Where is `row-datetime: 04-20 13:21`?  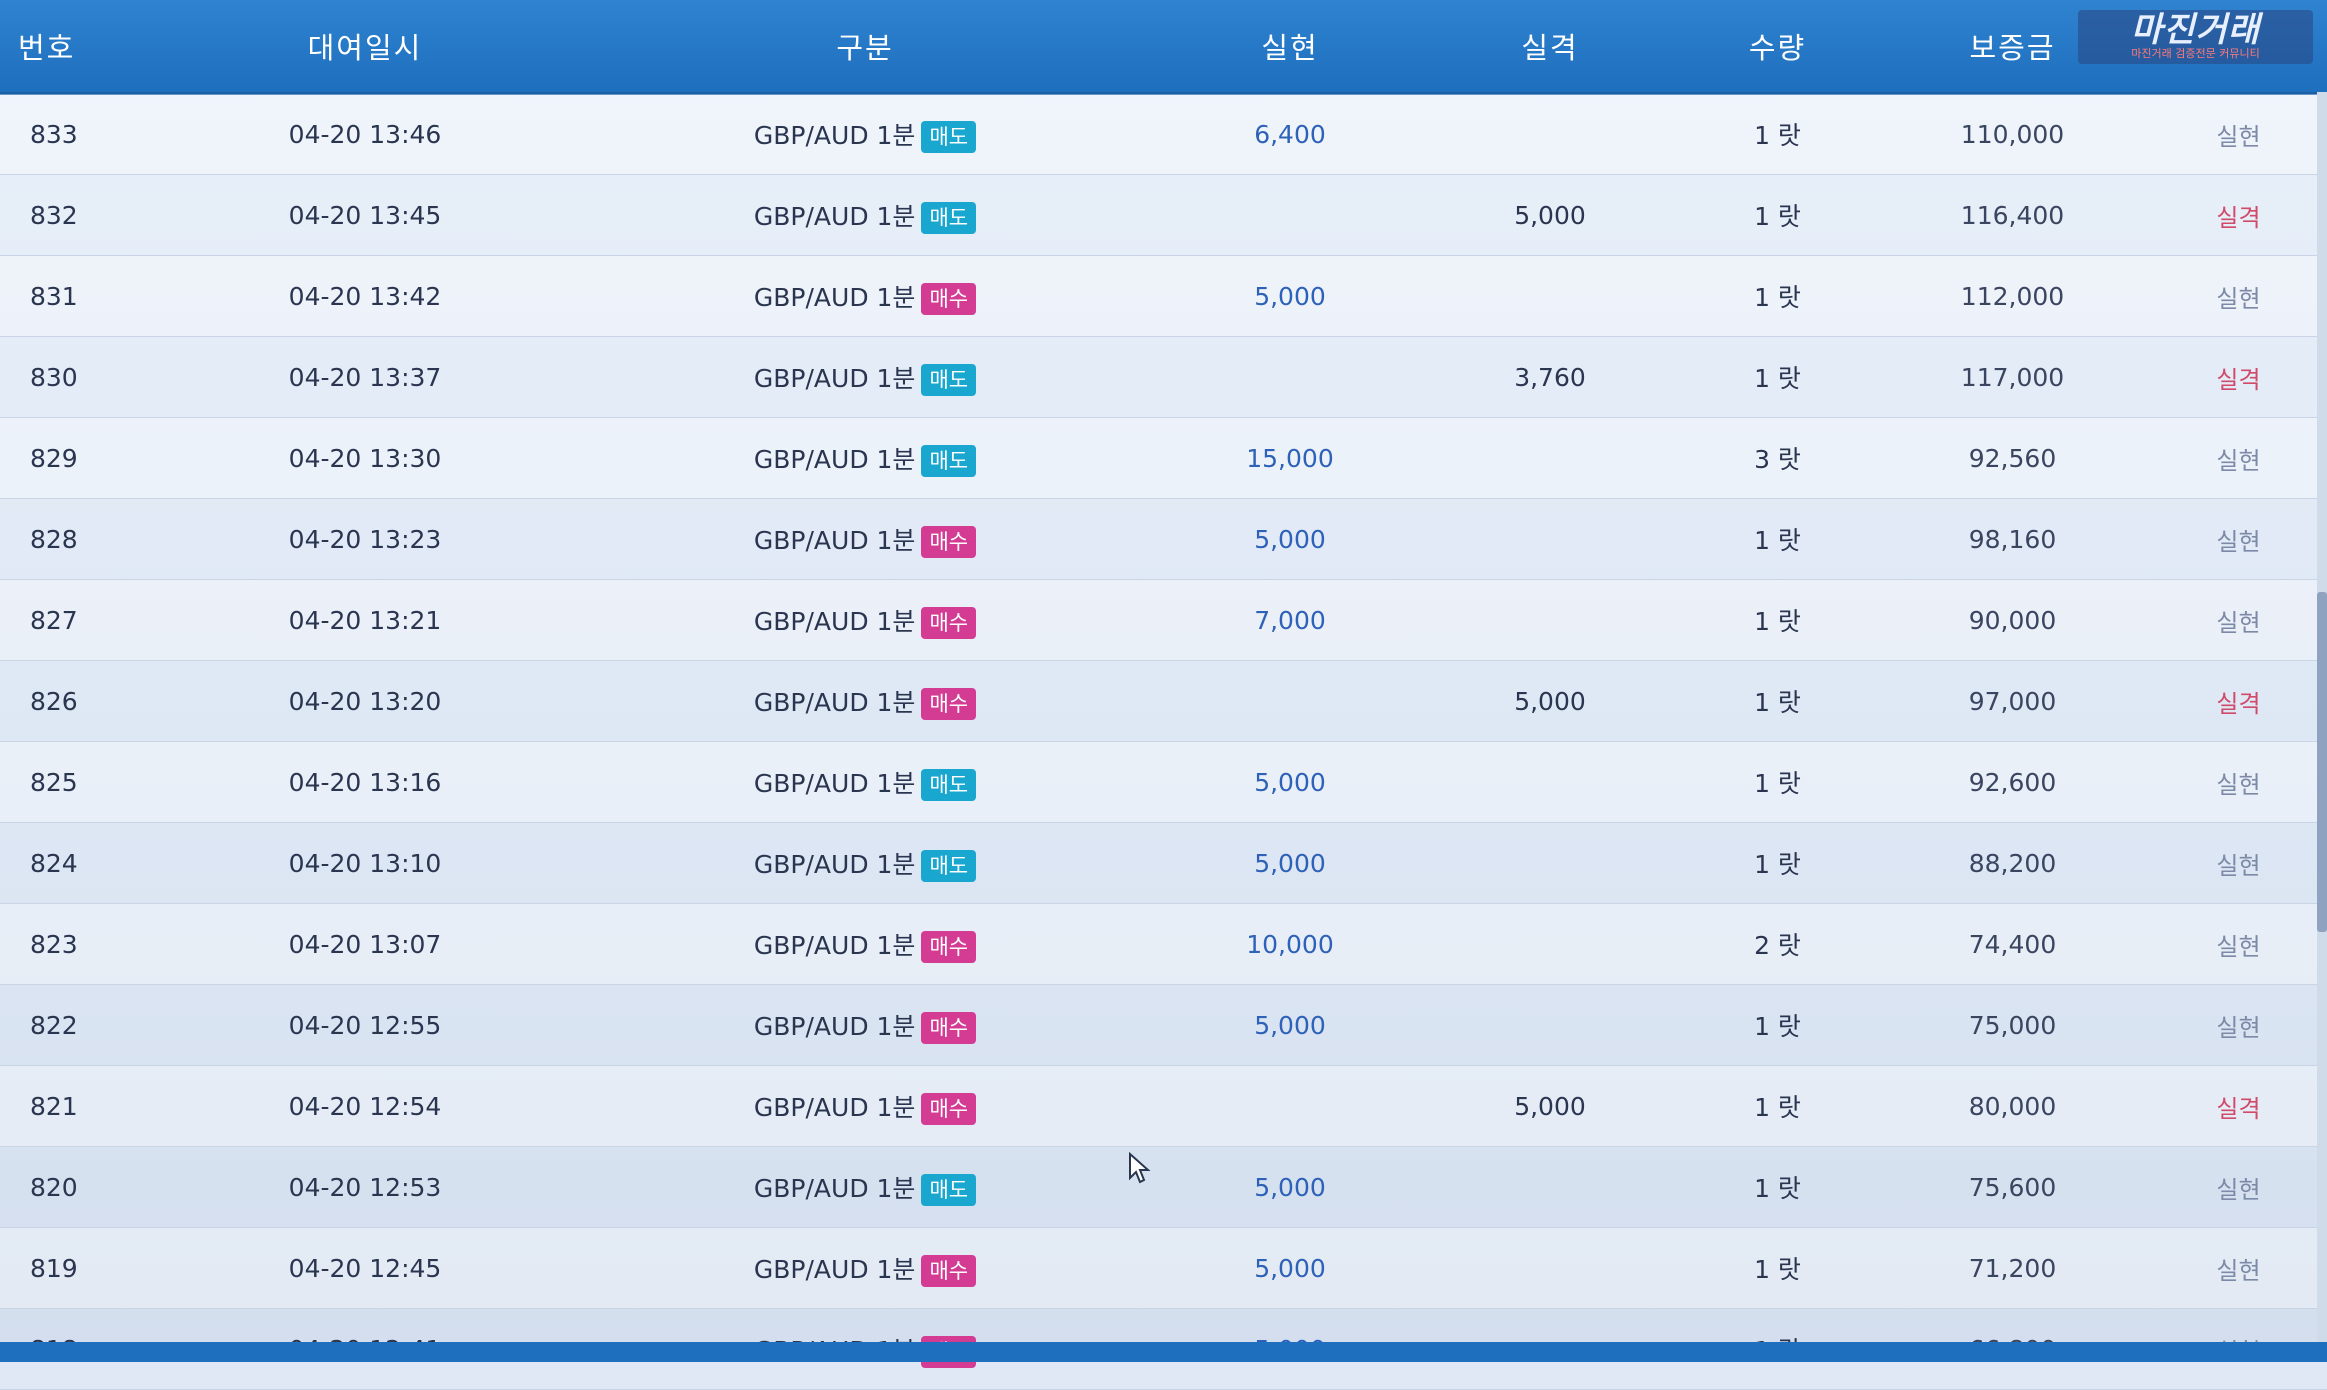
row-datetime: 04-20 13:21 is located at coordinates (365, 620).